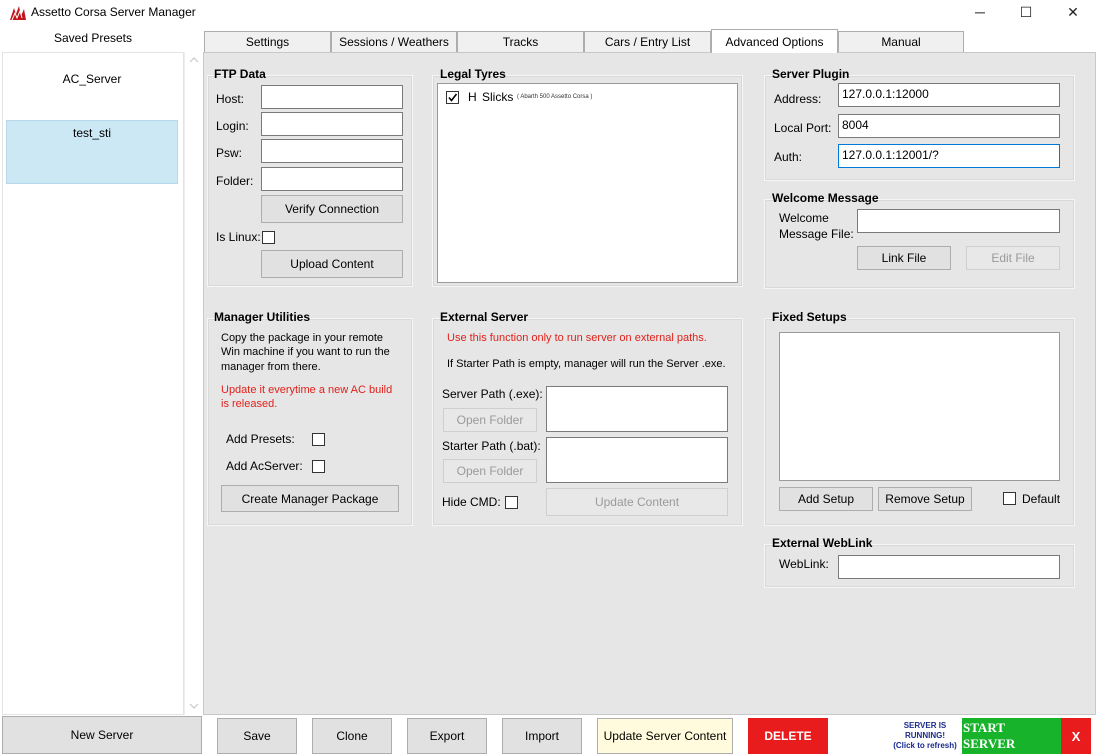 Image resolution: width=1096 pixels, height=754 pixels. Describe the element at coordinates (826, 499) in the screenshot. I see `add-setup-button: Add Setup` at that location.